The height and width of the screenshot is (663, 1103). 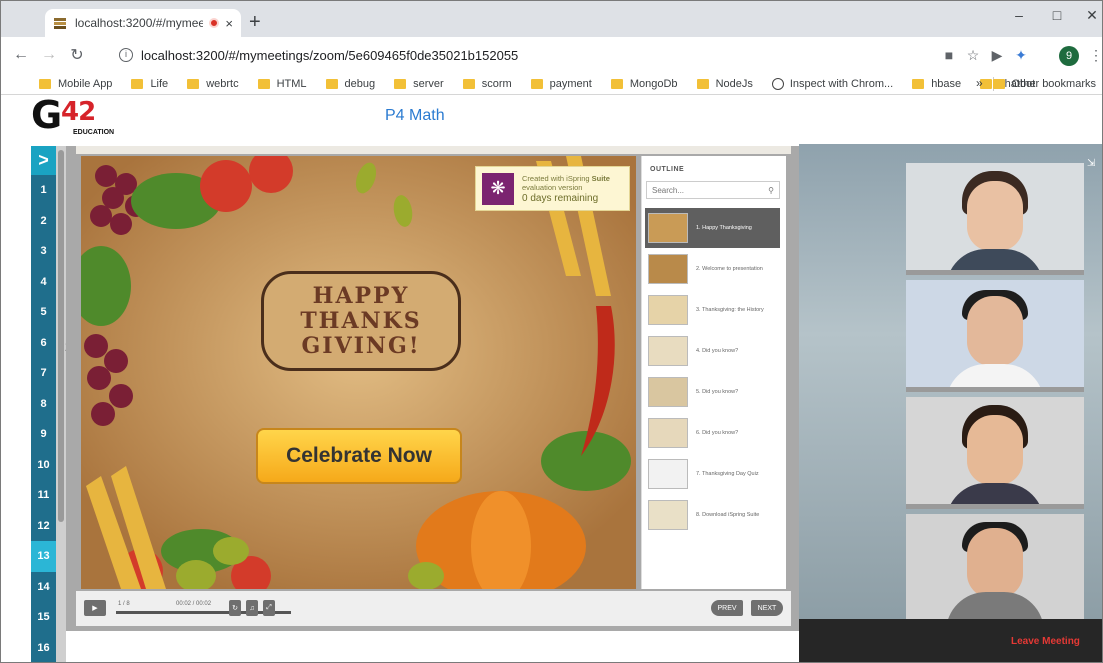 What do you see at coordinates (43, 617) in the screenshot?
I see `page-item: 15` at bounding box center [43, 617].